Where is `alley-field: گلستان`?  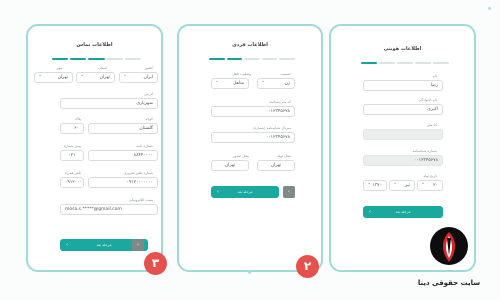 alley-field: گلستان is located at coordinates (123, 128).